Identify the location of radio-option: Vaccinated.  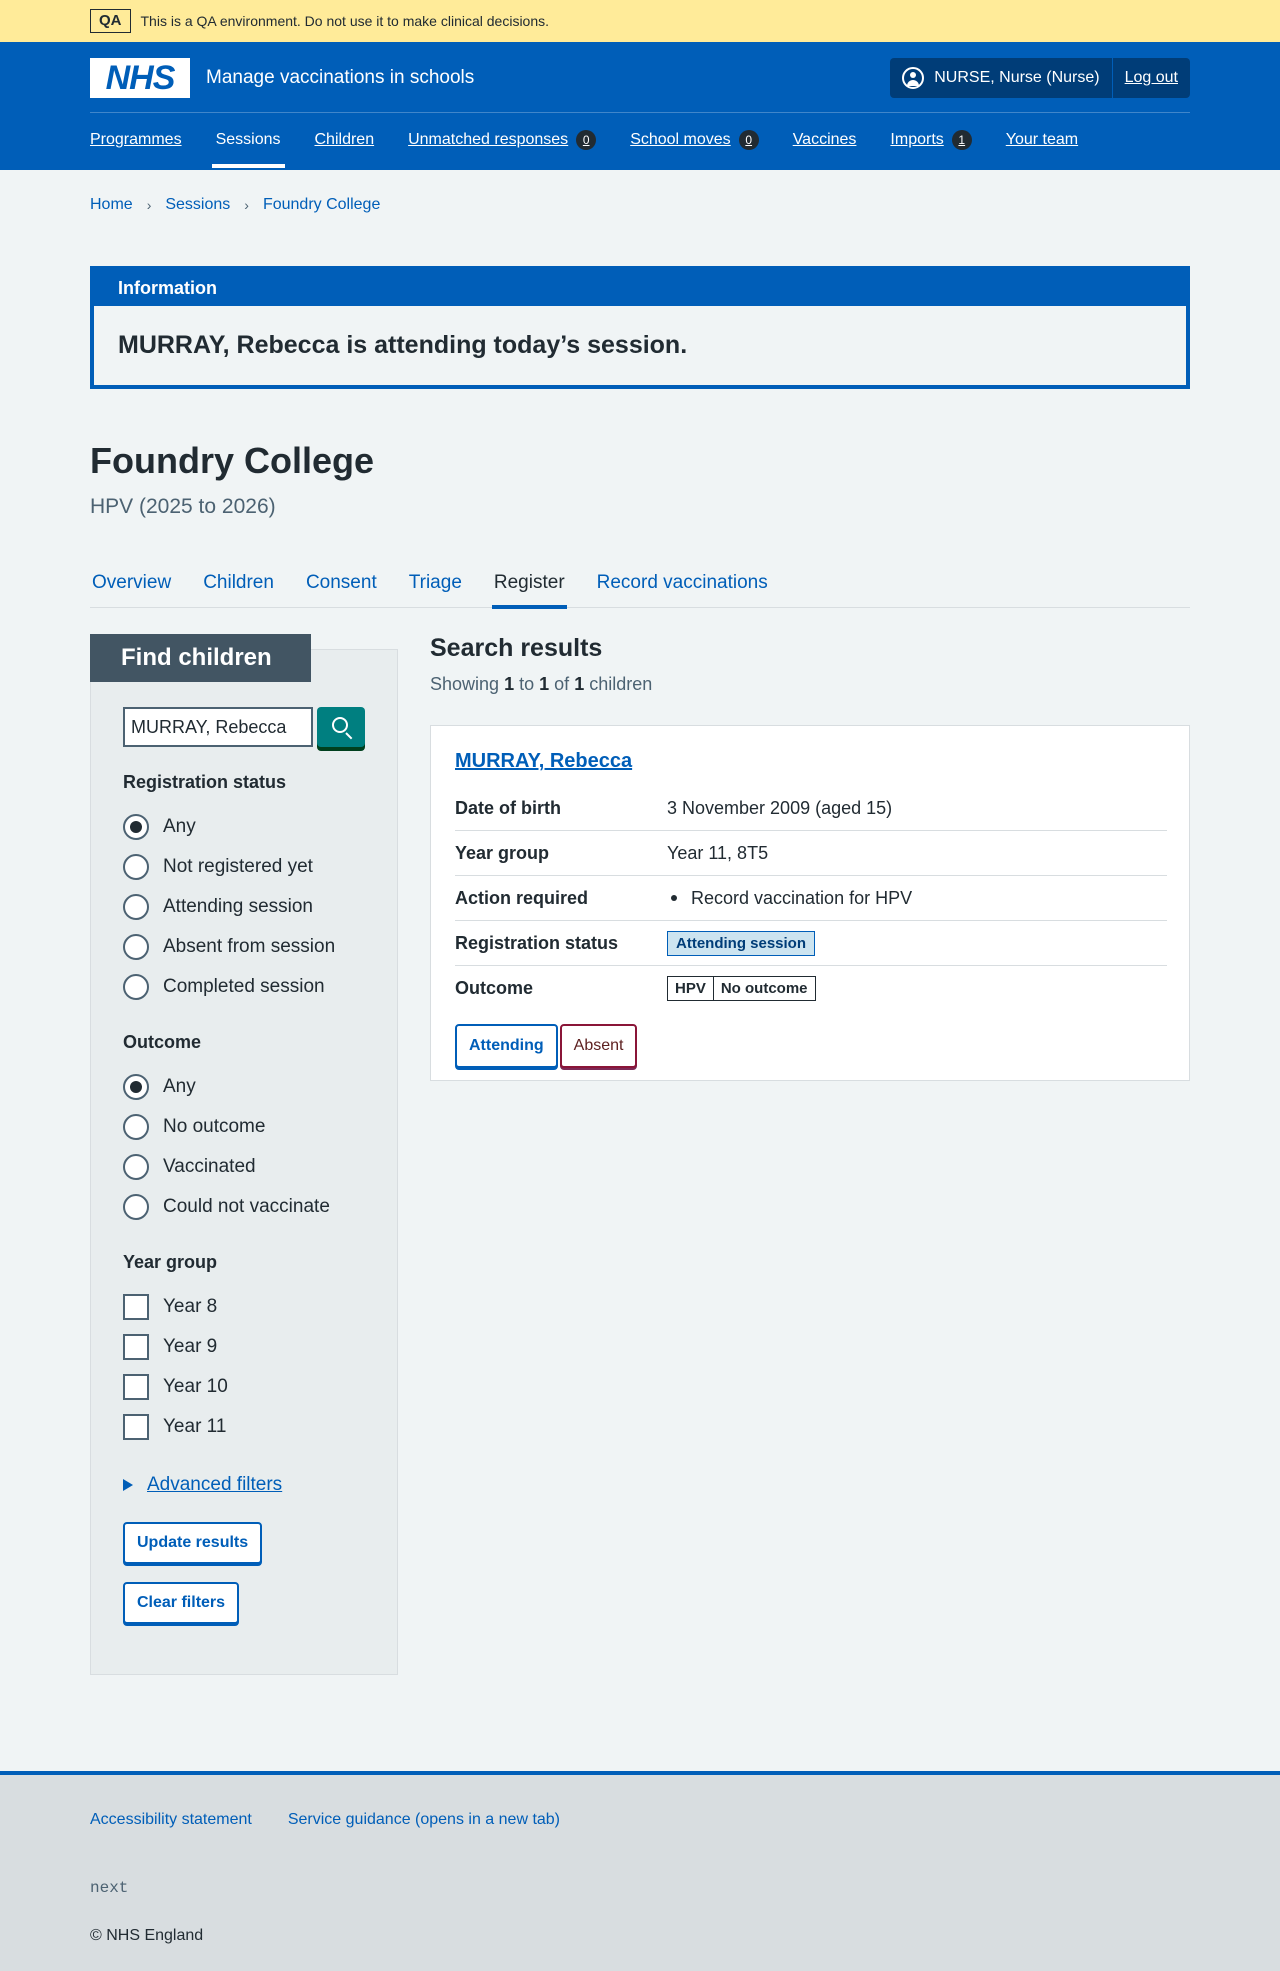
(226, 1167).